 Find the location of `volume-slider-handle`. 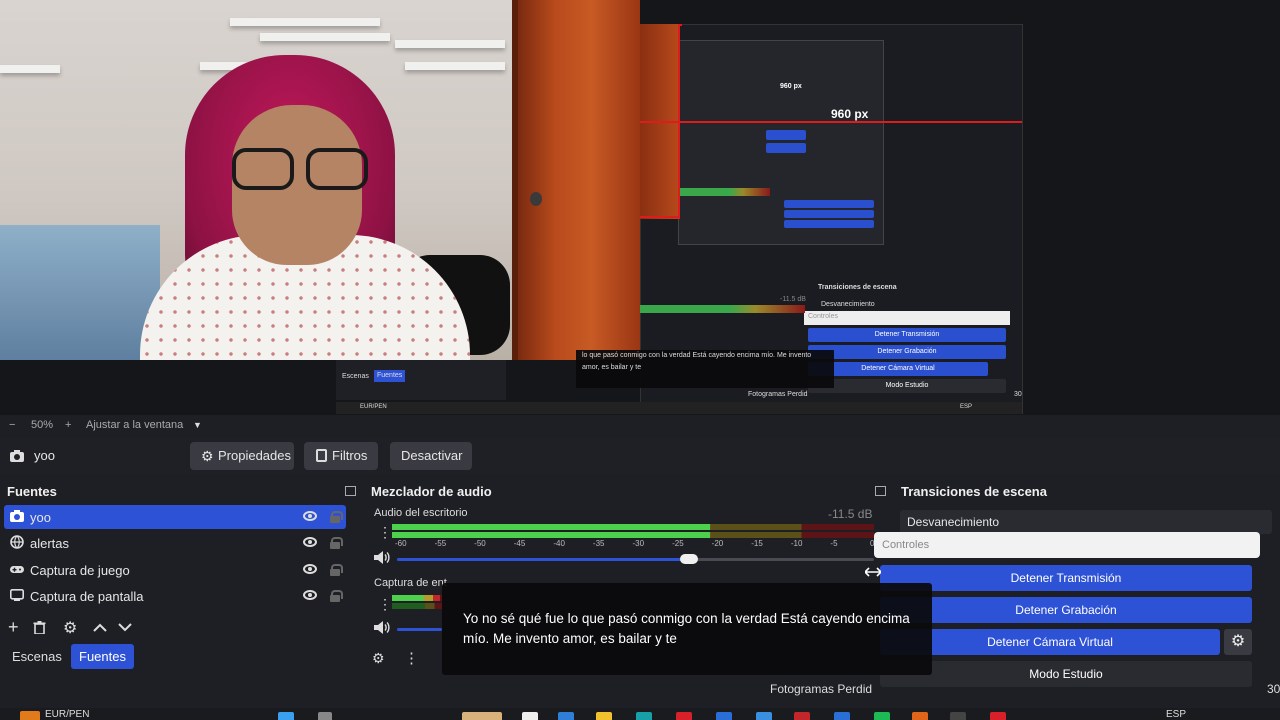

volume-slider-handle is located at coordinates (689, 559).